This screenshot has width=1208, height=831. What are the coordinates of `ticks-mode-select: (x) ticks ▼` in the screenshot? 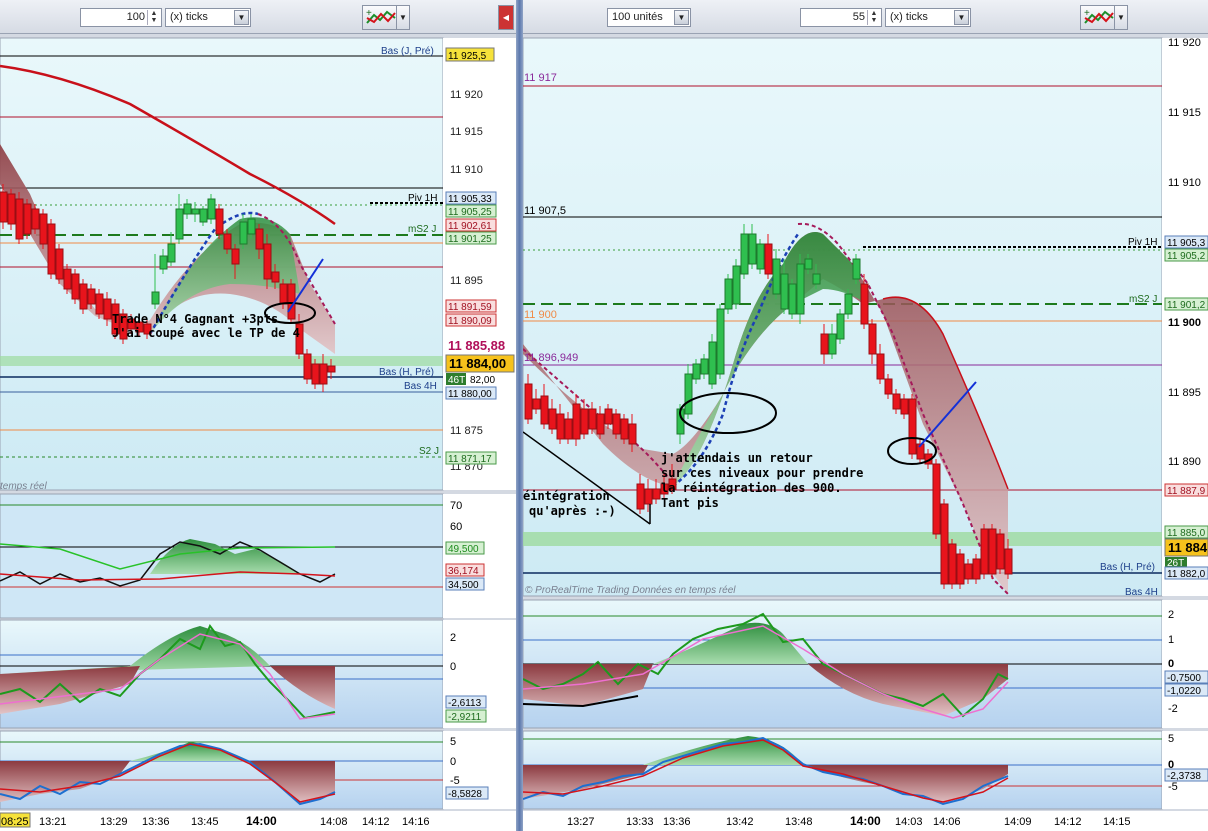 It's located at (928, 17).